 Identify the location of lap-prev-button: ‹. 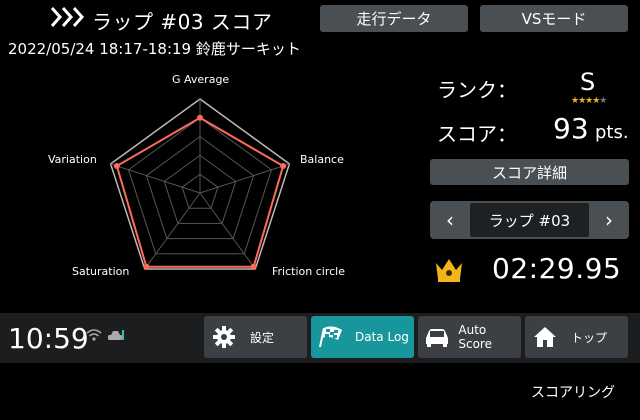
(450, 220).